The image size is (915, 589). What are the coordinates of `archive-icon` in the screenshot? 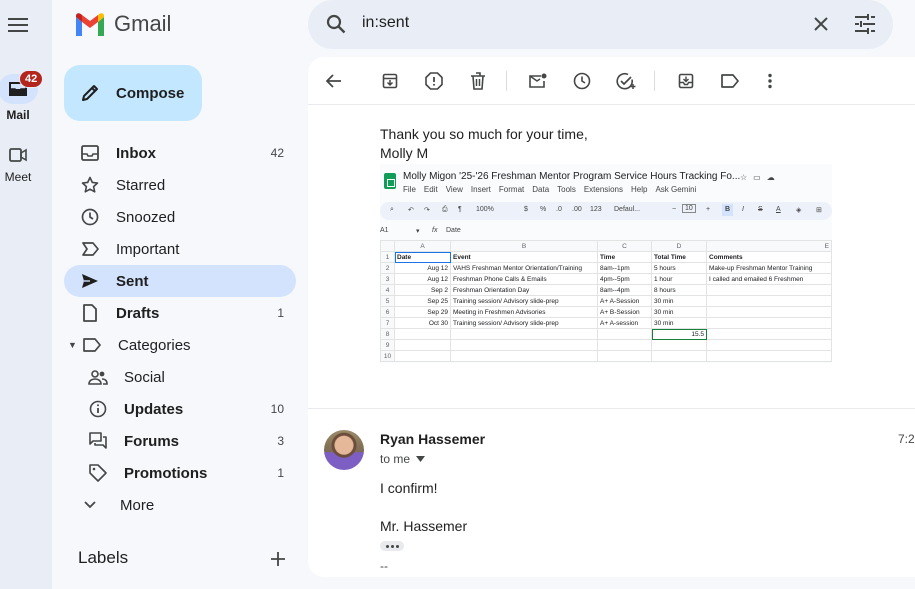 It's located at (390, 81).